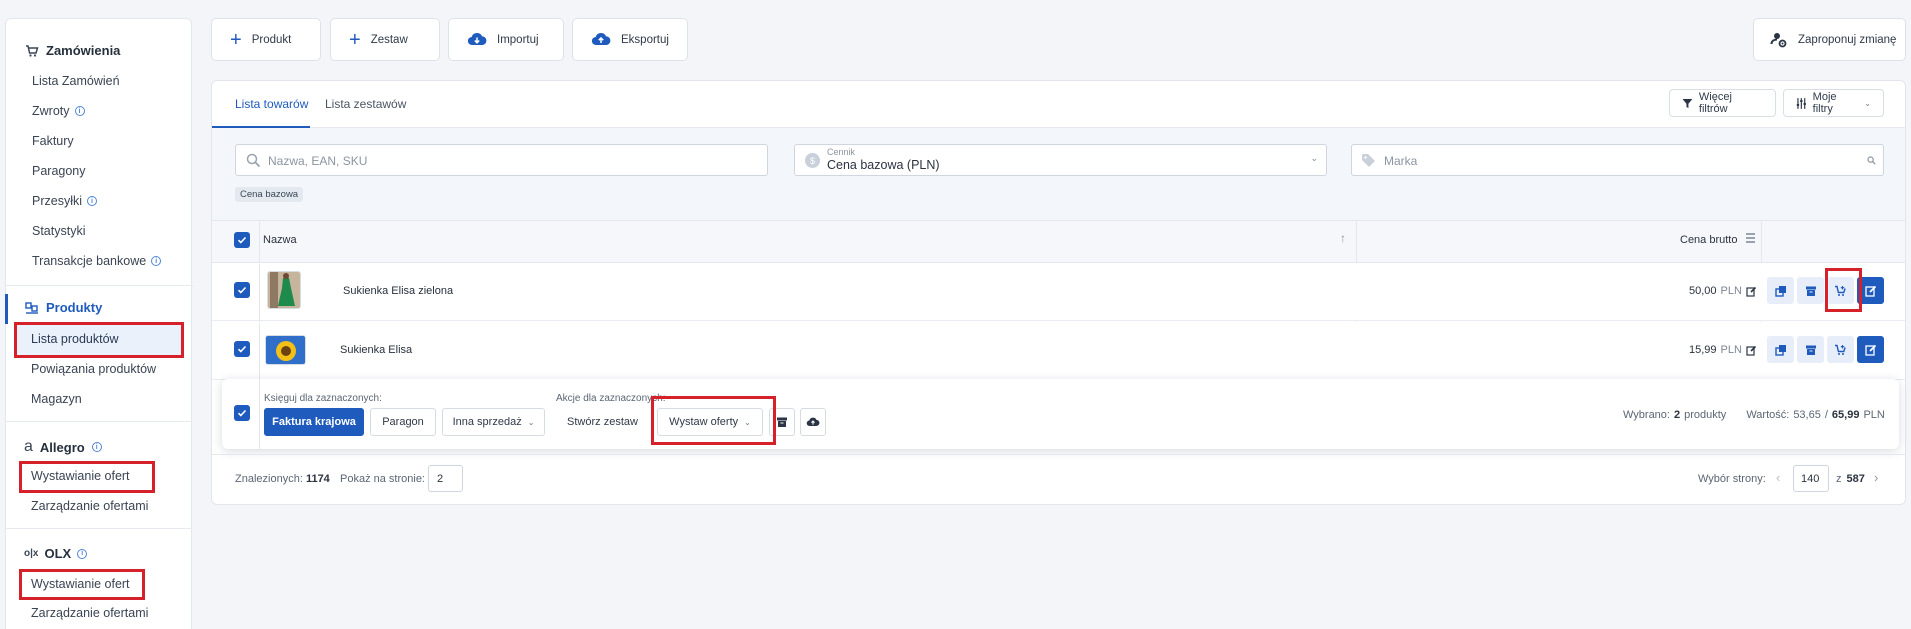  I want to click on found-count: Znalezionych: 1174, so click(282, 479).